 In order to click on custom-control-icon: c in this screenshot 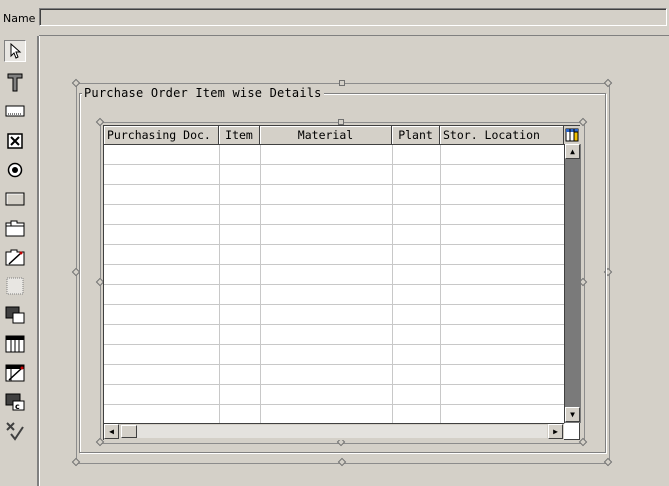, I will do `click(15, 402)`.